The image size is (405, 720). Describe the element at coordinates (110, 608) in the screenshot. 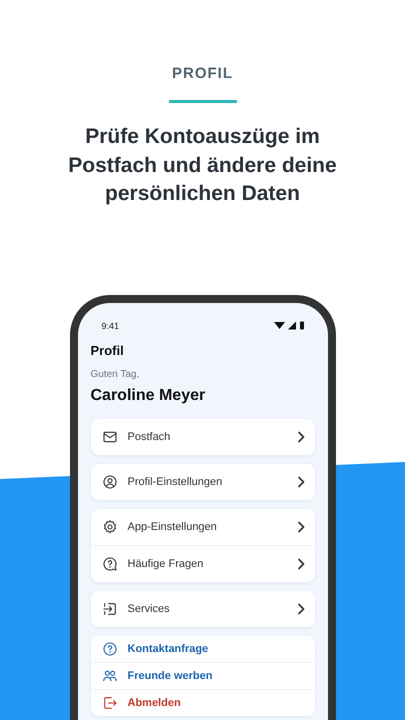

I see `sign-in-icon` at that location.